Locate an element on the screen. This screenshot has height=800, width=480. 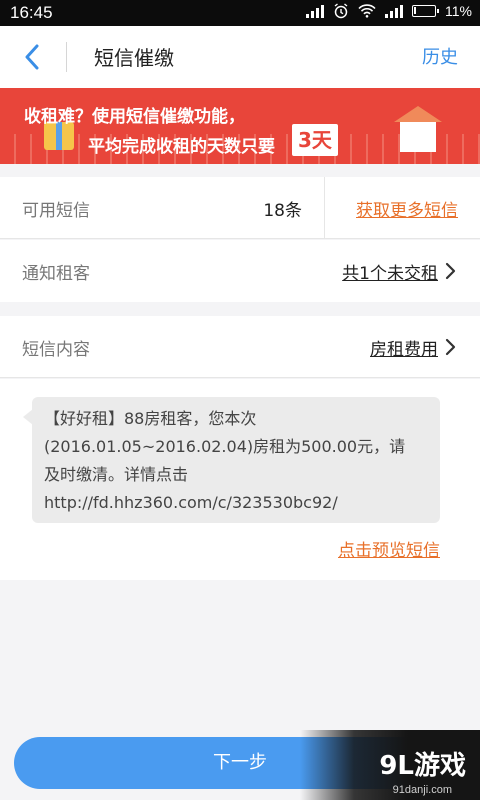
navbar: 短信催缴 历史 is located at coordinates (240, 57).